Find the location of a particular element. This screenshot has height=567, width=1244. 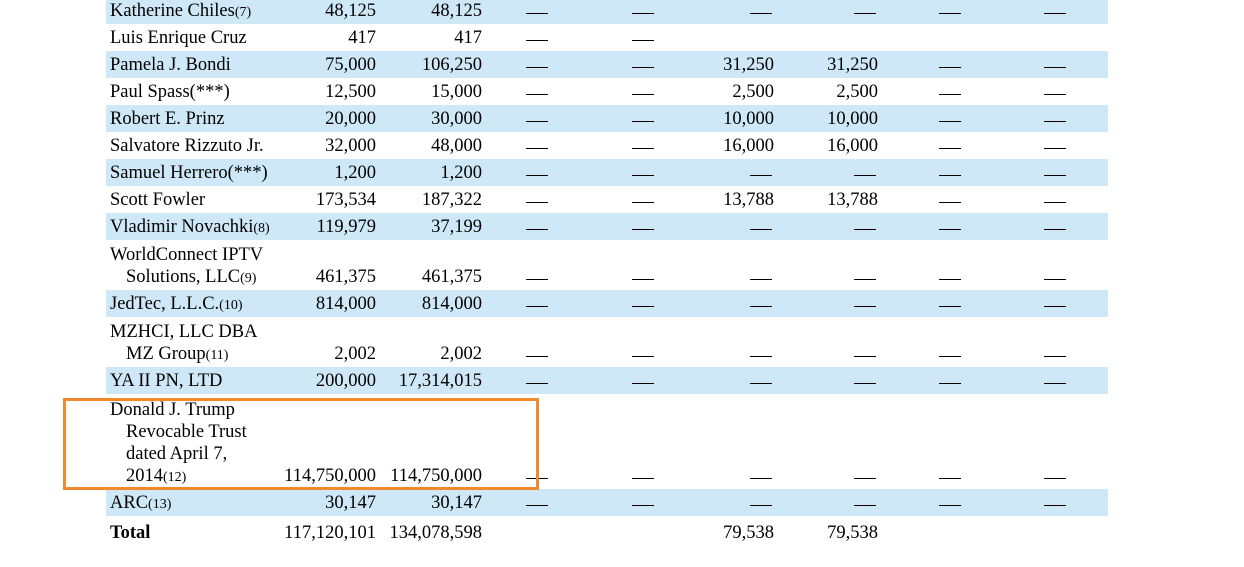

value-c1: 173,534 is located at coordinates (345, 200).